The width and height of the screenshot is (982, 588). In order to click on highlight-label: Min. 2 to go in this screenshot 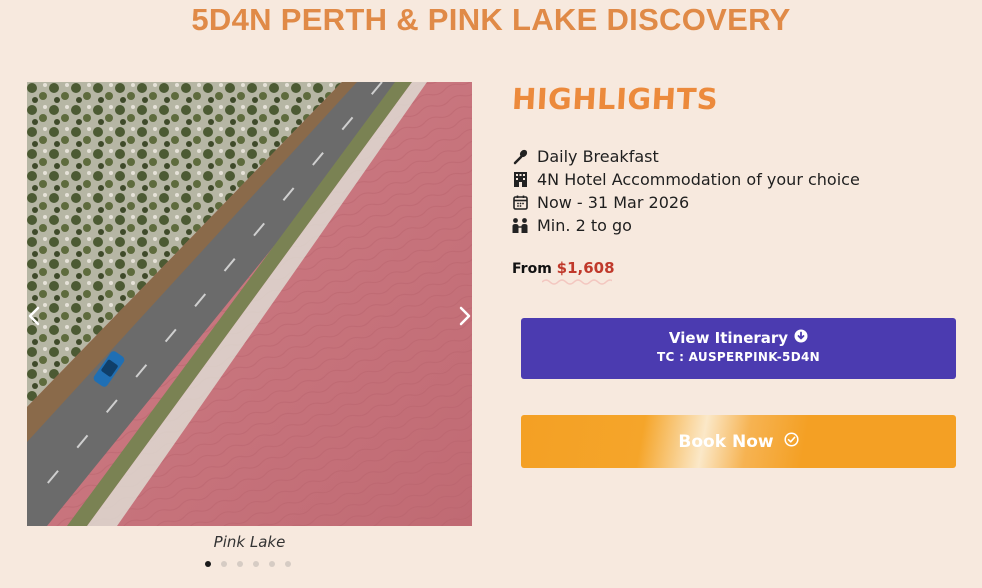, I will do `click(584, 225)`.